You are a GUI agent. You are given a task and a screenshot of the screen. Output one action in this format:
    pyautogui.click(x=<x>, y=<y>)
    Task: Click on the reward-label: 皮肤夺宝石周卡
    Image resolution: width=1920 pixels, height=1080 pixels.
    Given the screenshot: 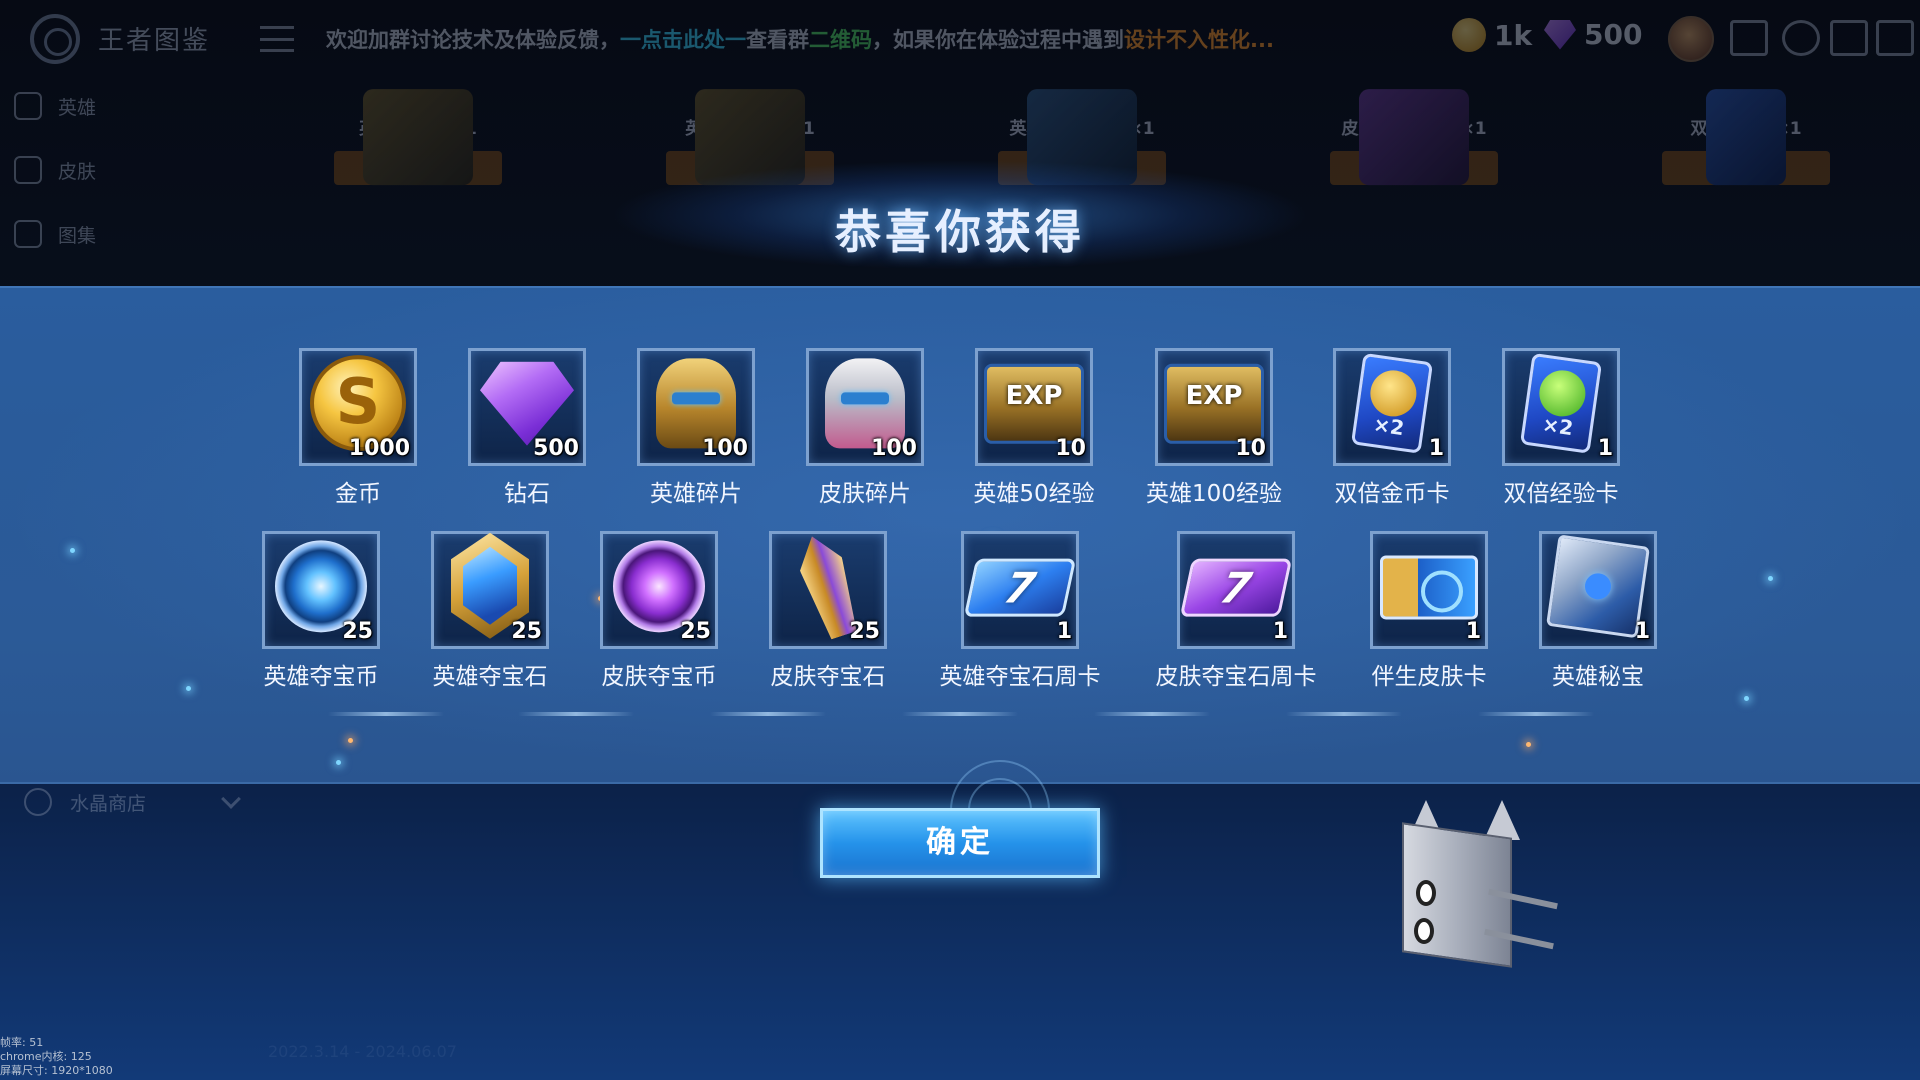 What is the action you would take?
    pyautogui.click(x=1236, y=677)
    